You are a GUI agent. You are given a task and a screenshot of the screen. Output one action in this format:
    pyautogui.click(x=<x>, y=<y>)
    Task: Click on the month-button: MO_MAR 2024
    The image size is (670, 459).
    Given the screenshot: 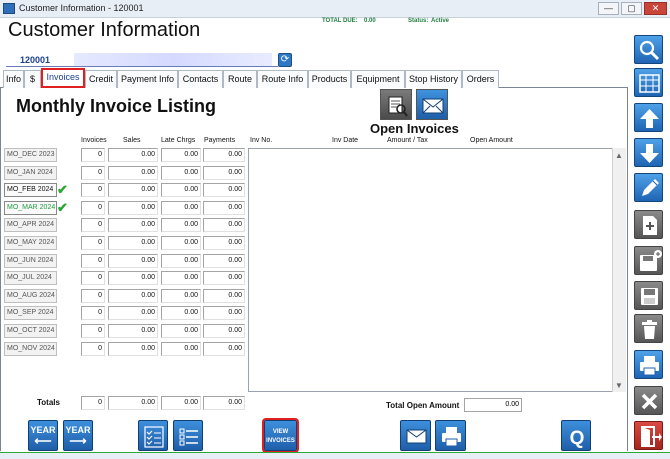 What is the action you would take?
    pyautogui.click(x=30, y=208)
    